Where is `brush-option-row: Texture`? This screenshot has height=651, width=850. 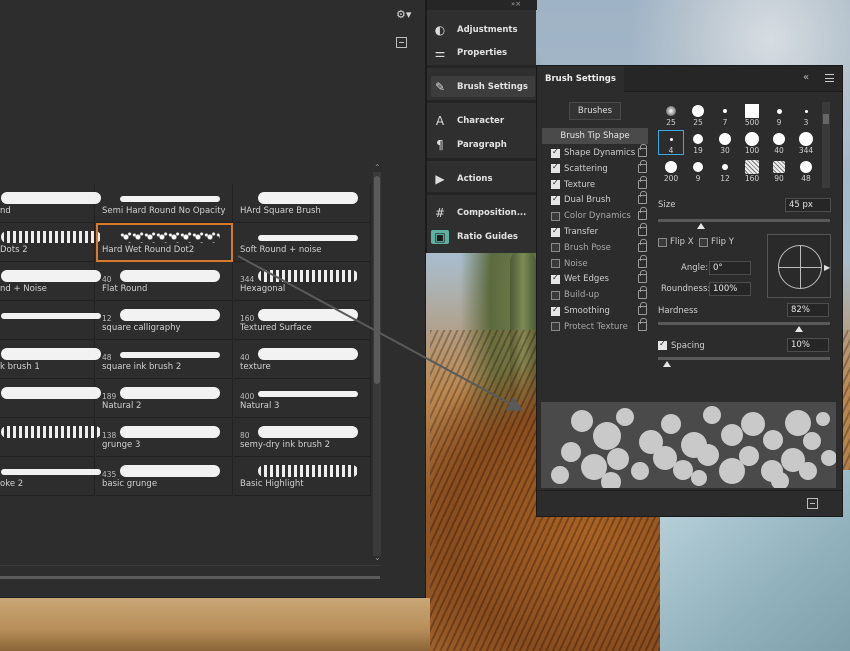
brush-option-row: Texture is located at coordinates (599, 183).